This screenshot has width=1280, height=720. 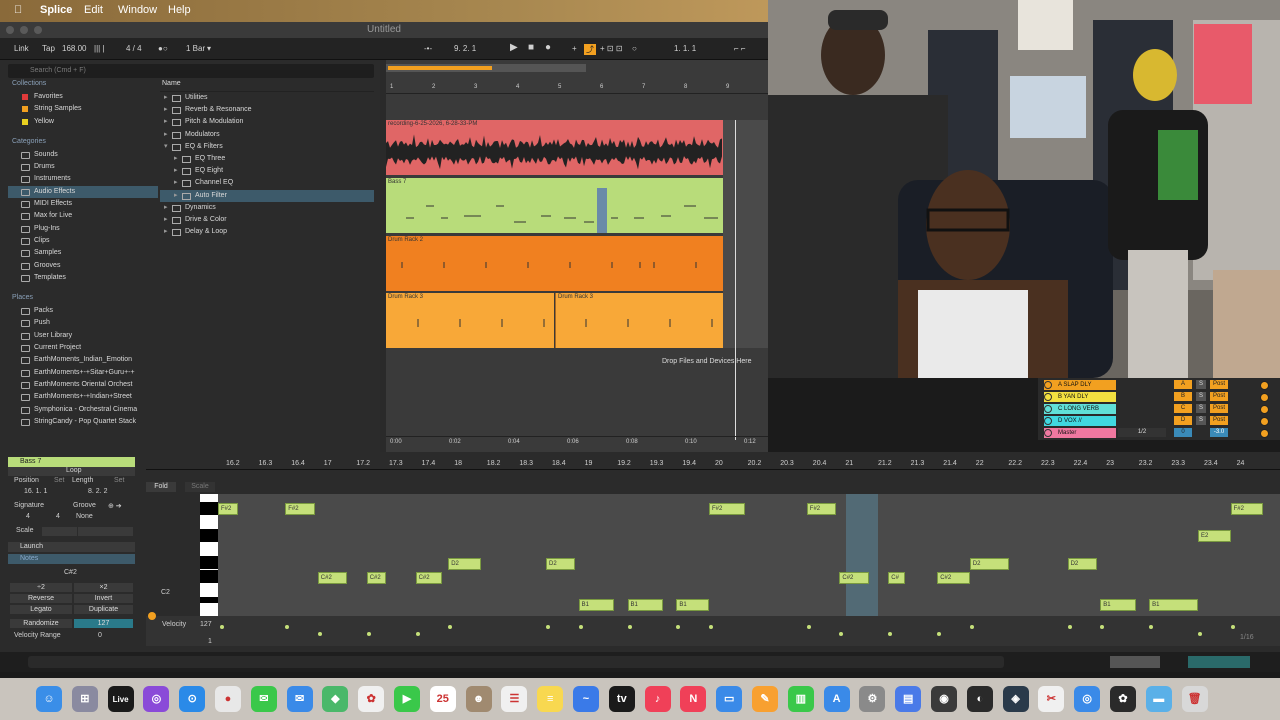 I want to click on length-set-button: Set, so click(x=119, y=480).